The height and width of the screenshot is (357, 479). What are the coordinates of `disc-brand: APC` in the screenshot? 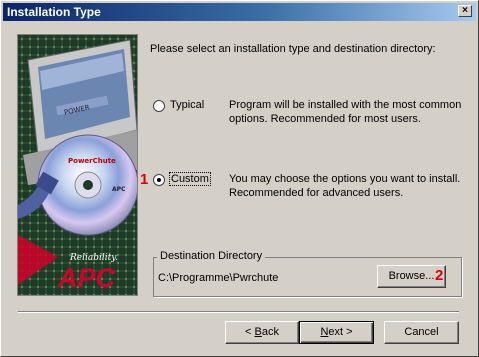 It's located at (119, 189).